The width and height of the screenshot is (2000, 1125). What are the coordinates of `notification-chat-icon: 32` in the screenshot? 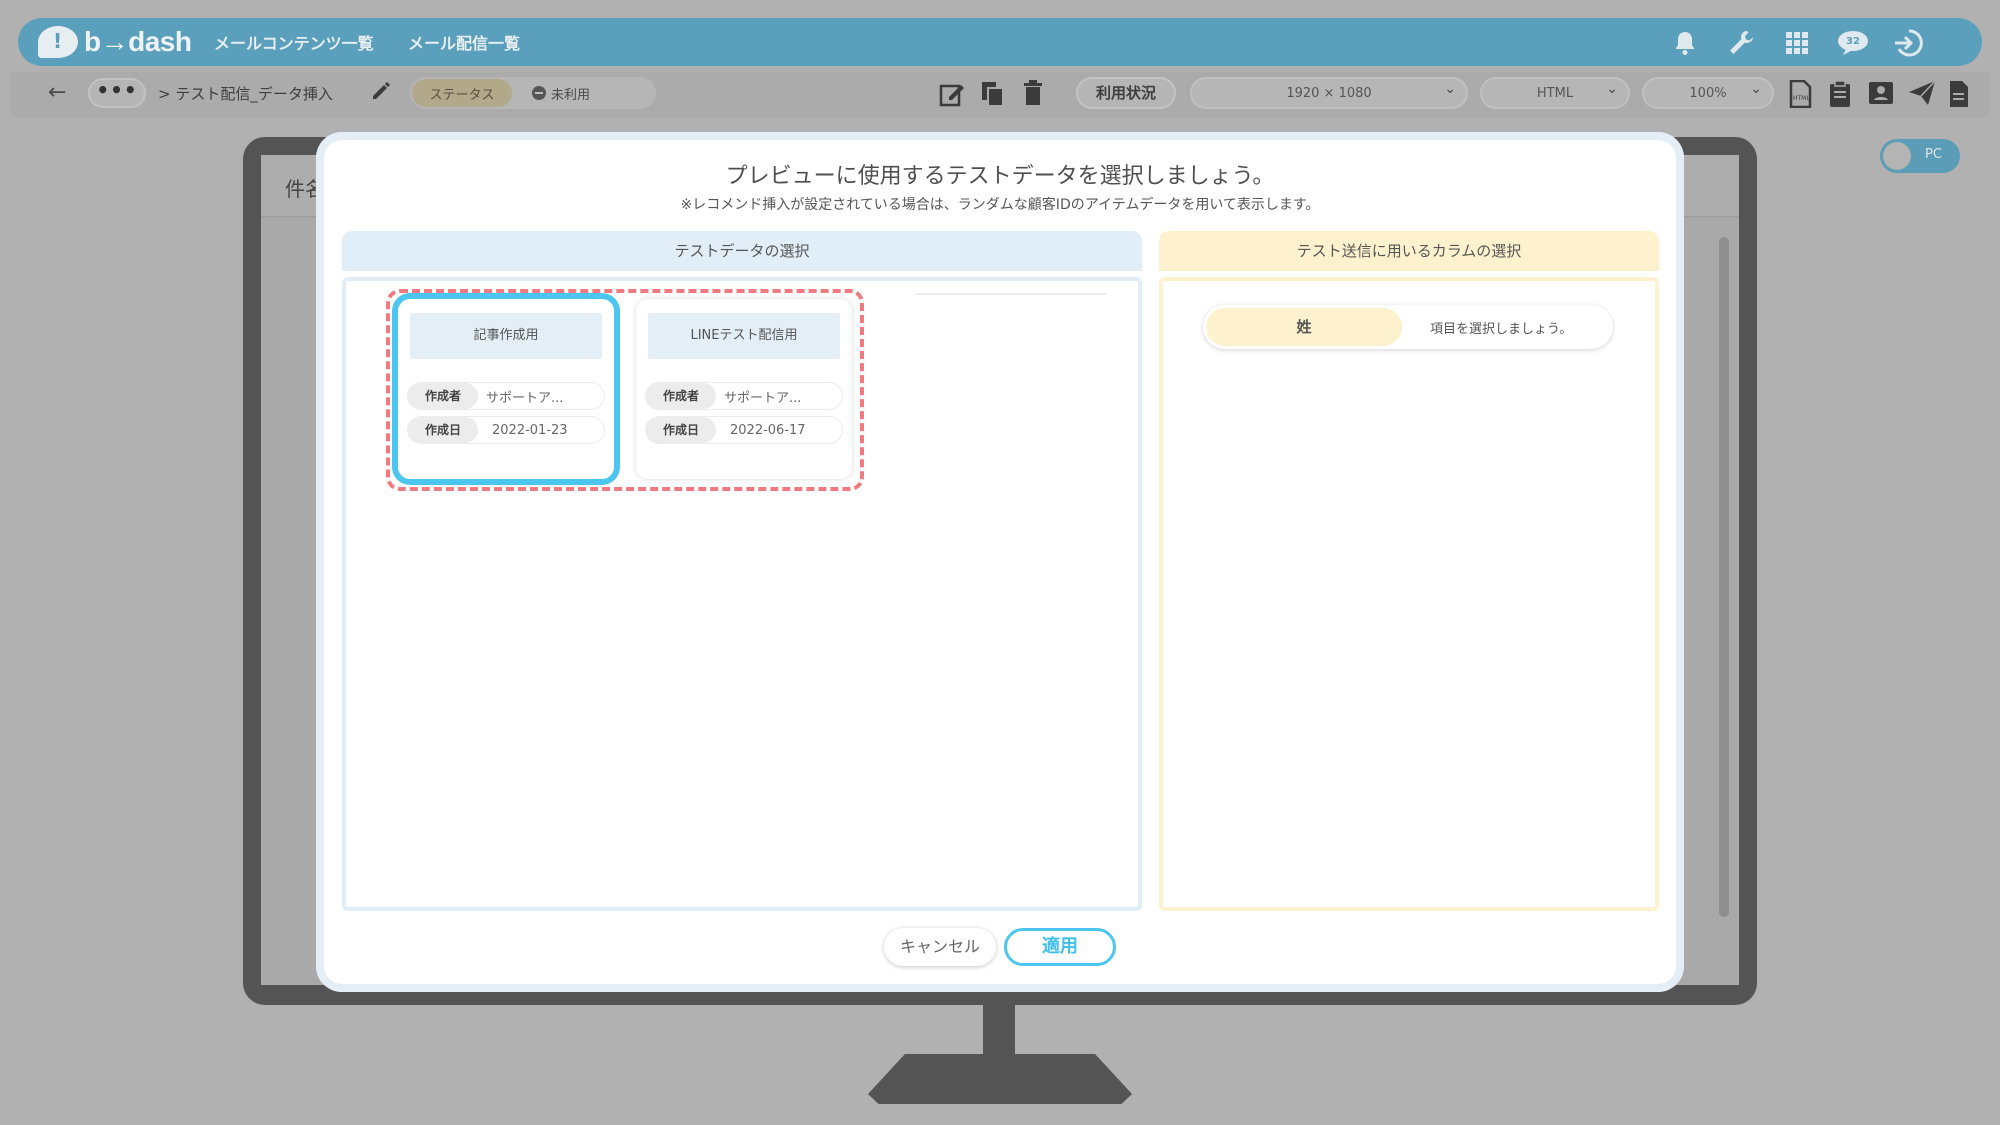 It's located at (1853, 43).